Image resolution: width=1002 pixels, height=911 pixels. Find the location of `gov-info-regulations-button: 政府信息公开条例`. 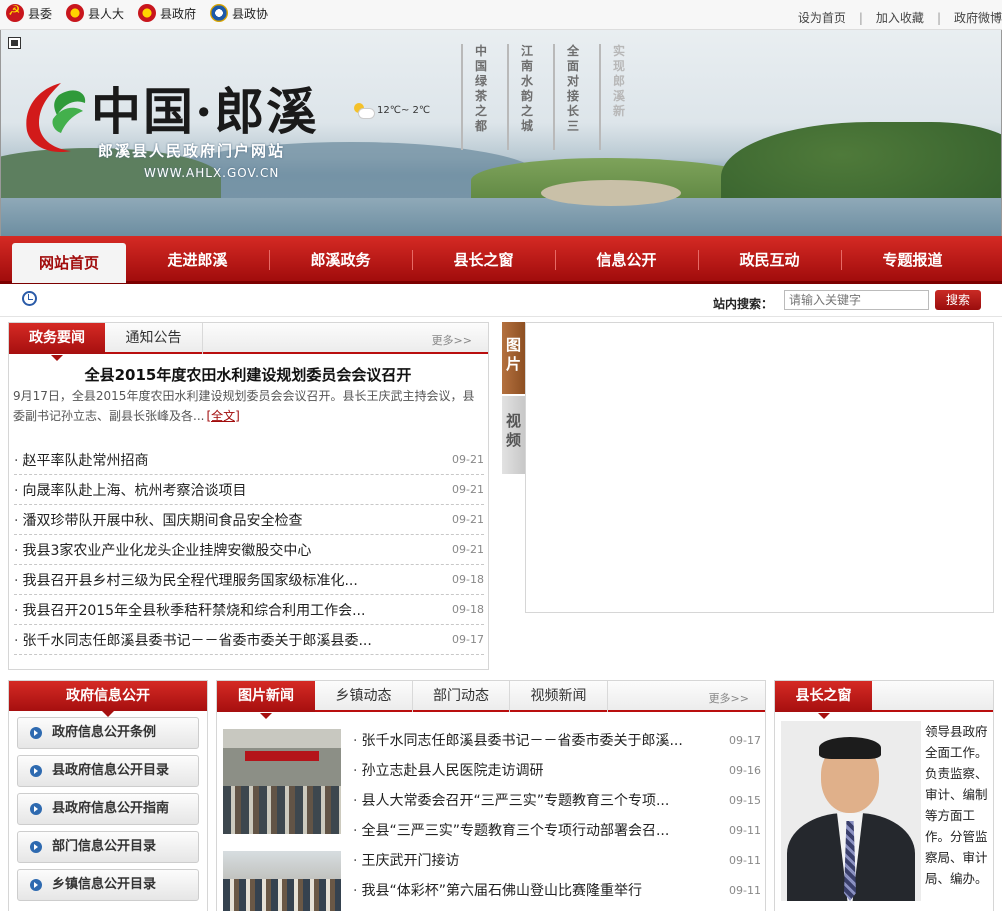

gov-info-regulations-button: 政府信息公开条例 is located at coordinates (108, 733).